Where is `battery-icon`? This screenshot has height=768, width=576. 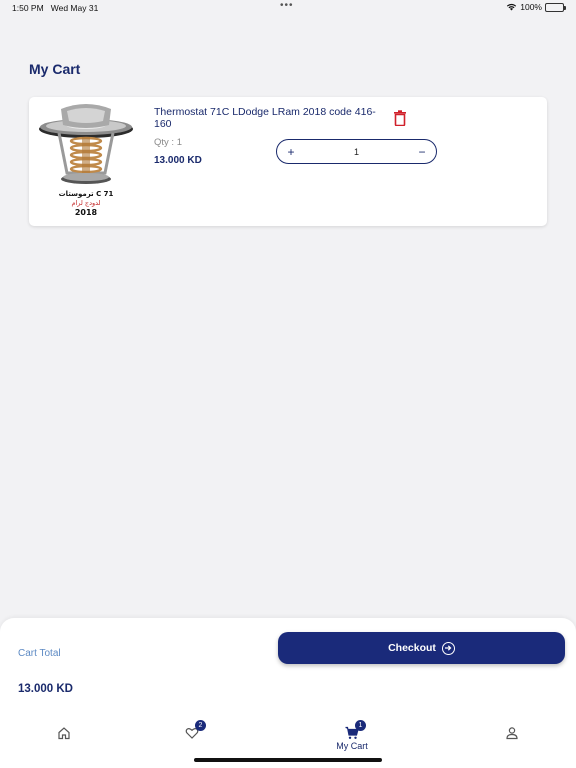
battery-icon is located at coordinates (555, 7).